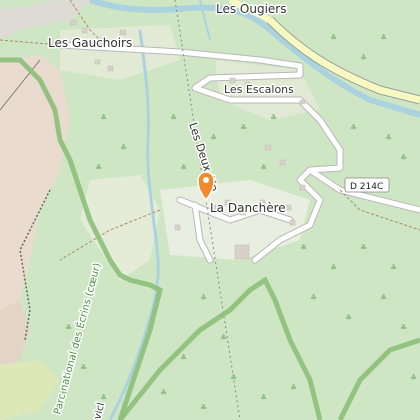  I want to click on road-label-d214c: D 214C, so click(366, 187).